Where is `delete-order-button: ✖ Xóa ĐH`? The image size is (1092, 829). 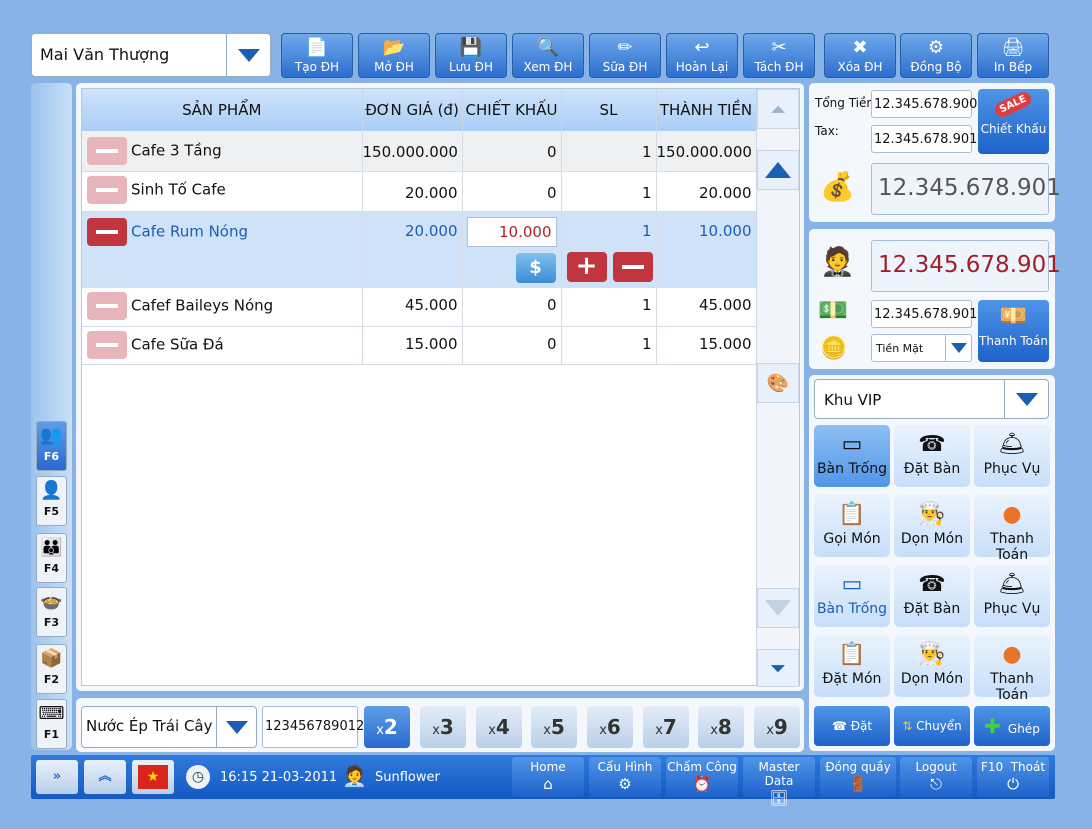 delete-order-button: ✖ Xóa ĐH is located at coordinates (860, 55).